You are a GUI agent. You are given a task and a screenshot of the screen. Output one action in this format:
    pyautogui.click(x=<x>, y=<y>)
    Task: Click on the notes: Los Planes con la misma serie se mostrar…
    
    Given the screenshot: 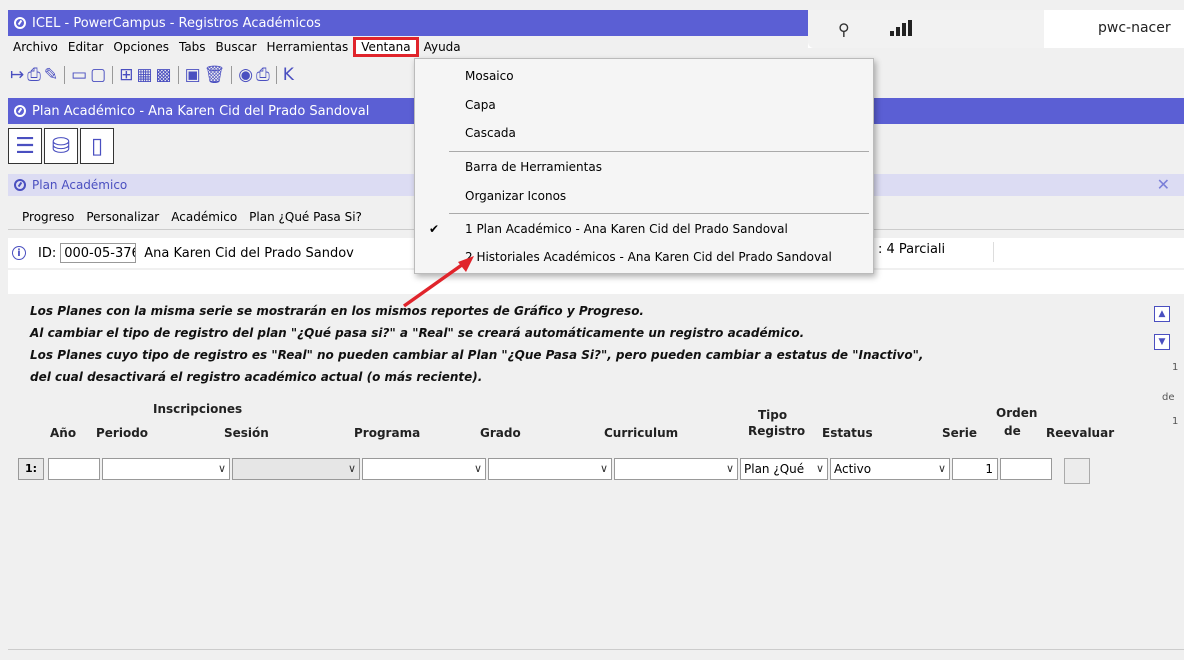 What is the action you would take?
    pyautogui.click(x=505, y=344)
    